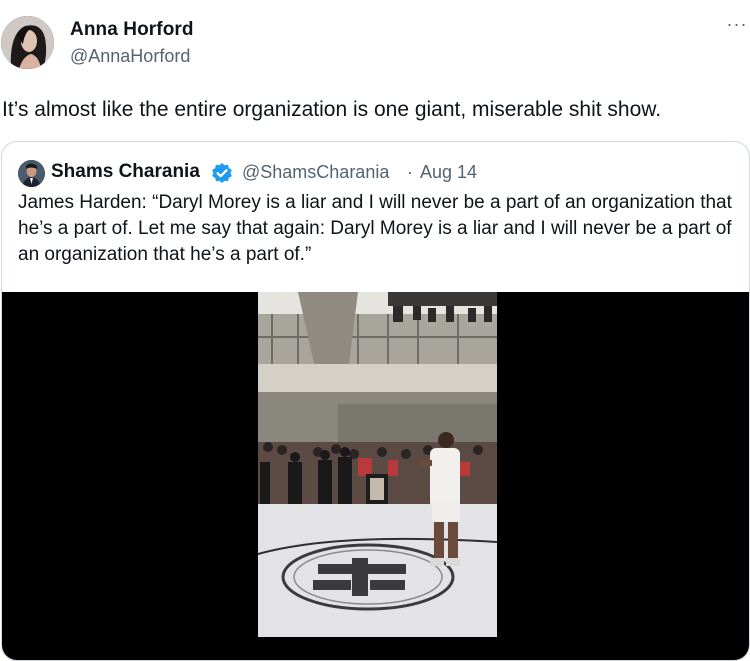 The height and width of the screenshot is (661, 750). What do you see at coordinates (315, 172) in the screenshot?
I see `quoted-author-handle: @ShamsCharania` at bounding box center [315, 172].